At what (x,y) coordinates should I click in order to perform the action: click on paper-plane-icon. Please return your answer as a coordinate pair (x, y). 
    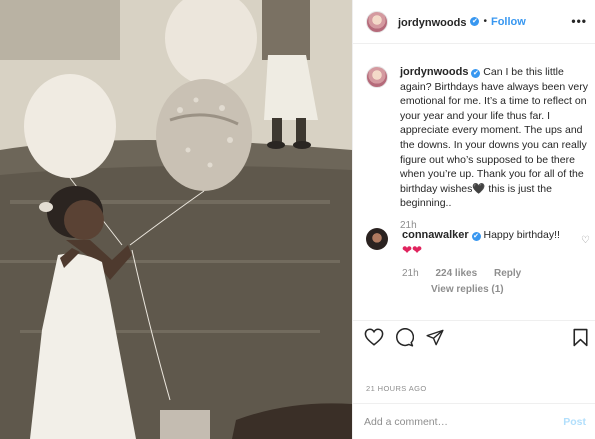
    Looking at the image, I should click on (435, 337).